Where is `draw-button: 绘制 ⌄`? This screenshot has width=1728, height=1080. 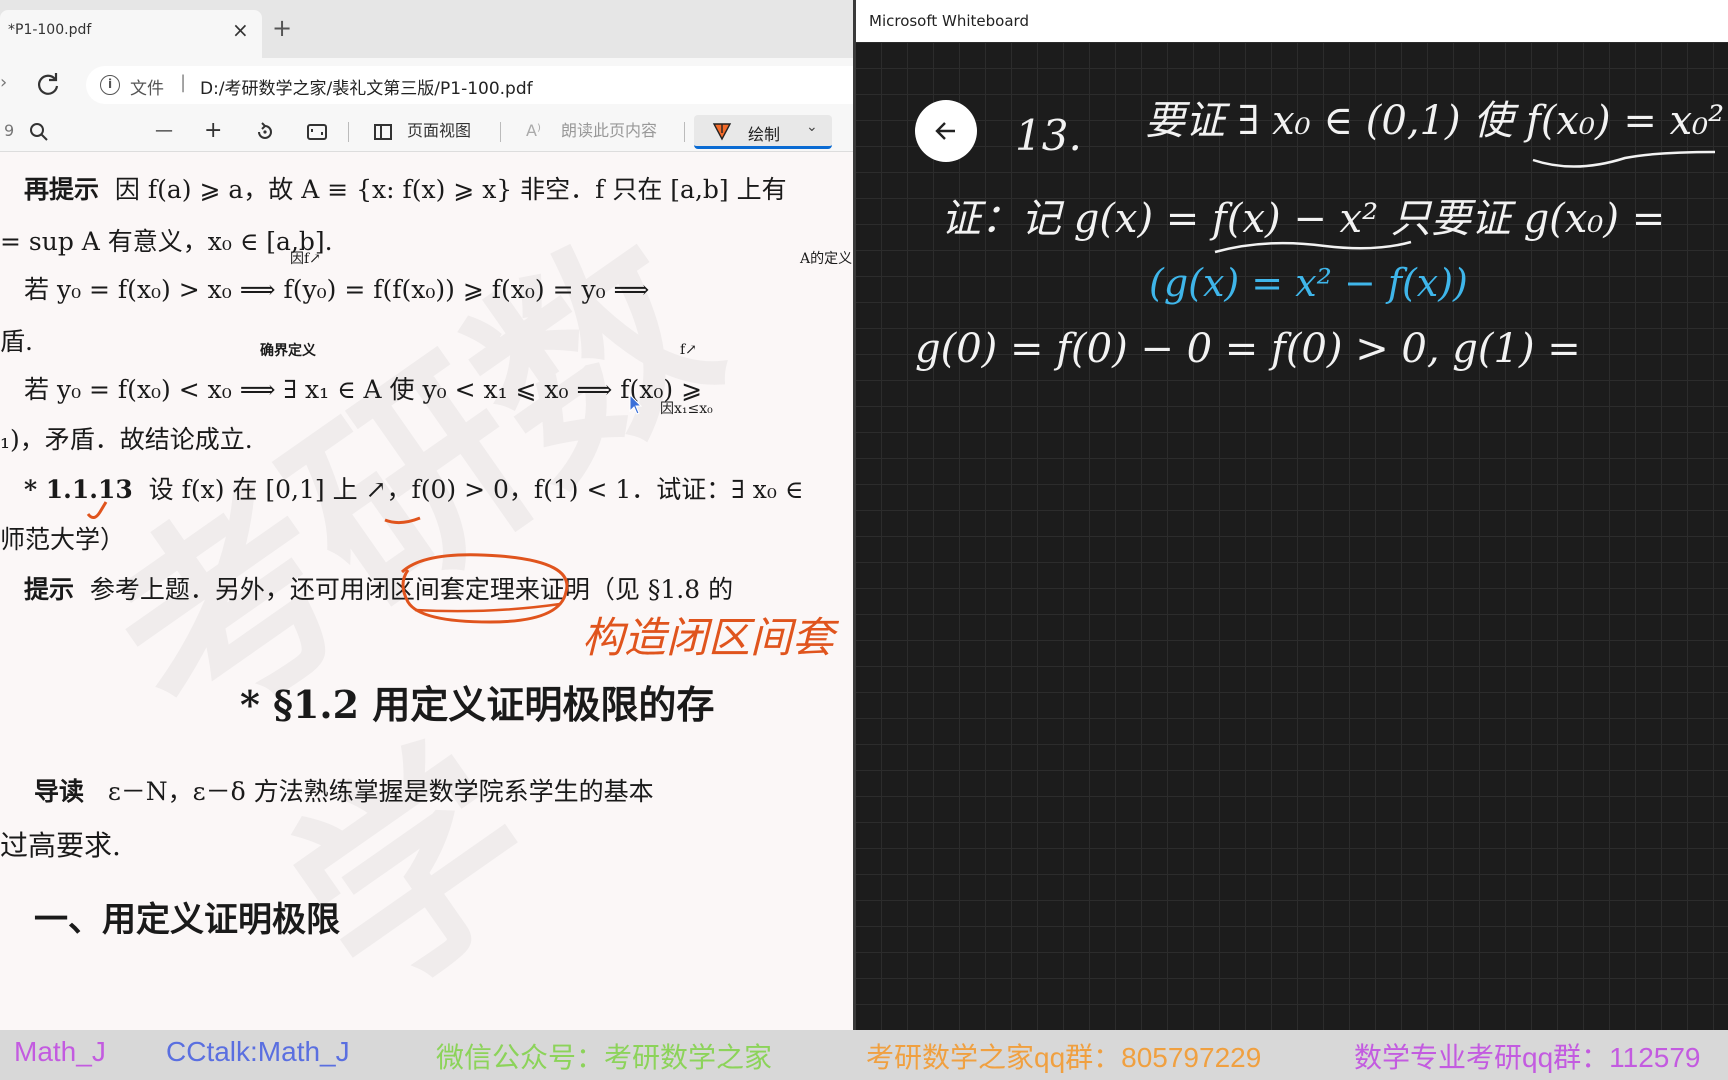 draw-button: 绘制 ⌄ is located at coordinates (763, 132).